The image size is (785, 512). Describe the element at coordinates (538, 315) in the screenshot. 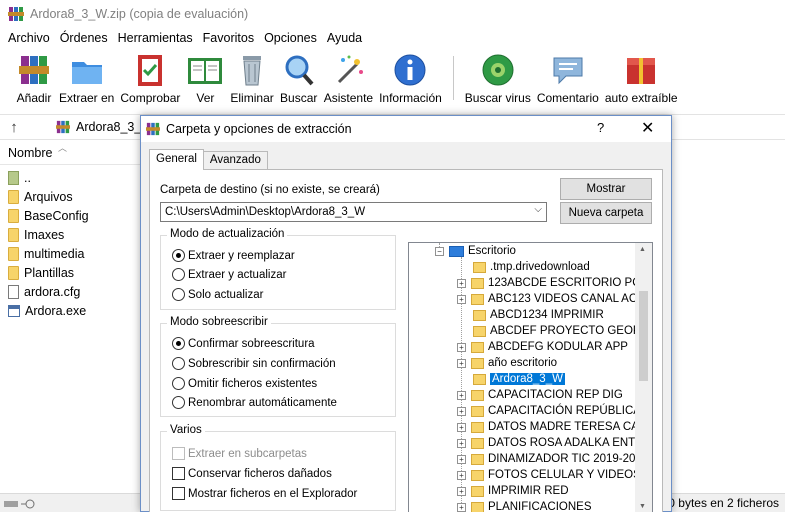

I see `tree-item: ABCD1234 IMPRIMIR` at that location.